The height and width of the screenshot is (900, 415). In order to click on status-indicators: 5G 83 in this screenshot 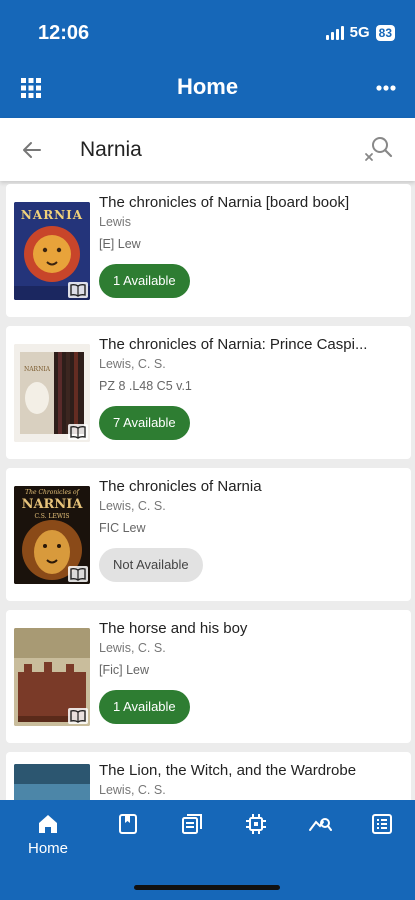, I will do `click(360, 32)`.